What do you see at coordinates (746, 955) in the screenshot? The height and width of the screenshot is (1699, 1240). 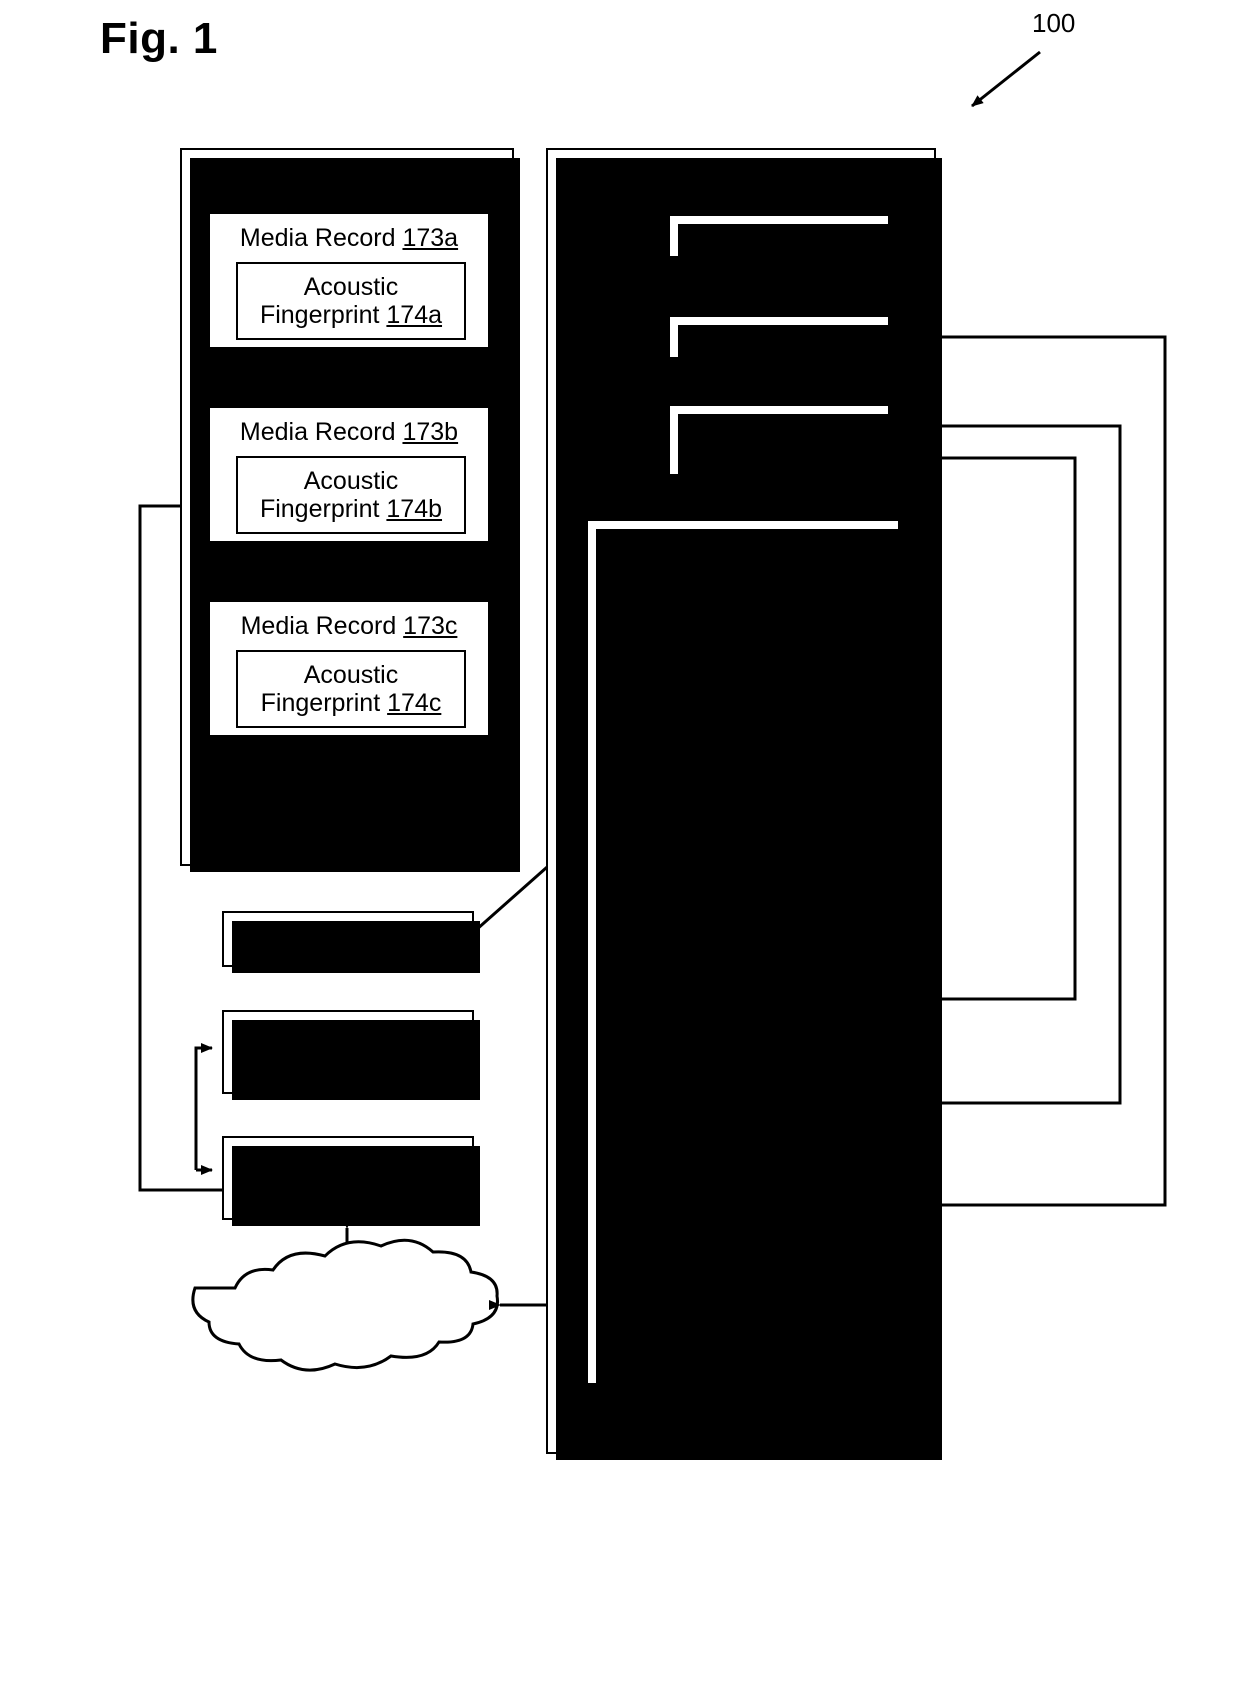 I see `device-container: Device 110` at bounding box center [746, 955].